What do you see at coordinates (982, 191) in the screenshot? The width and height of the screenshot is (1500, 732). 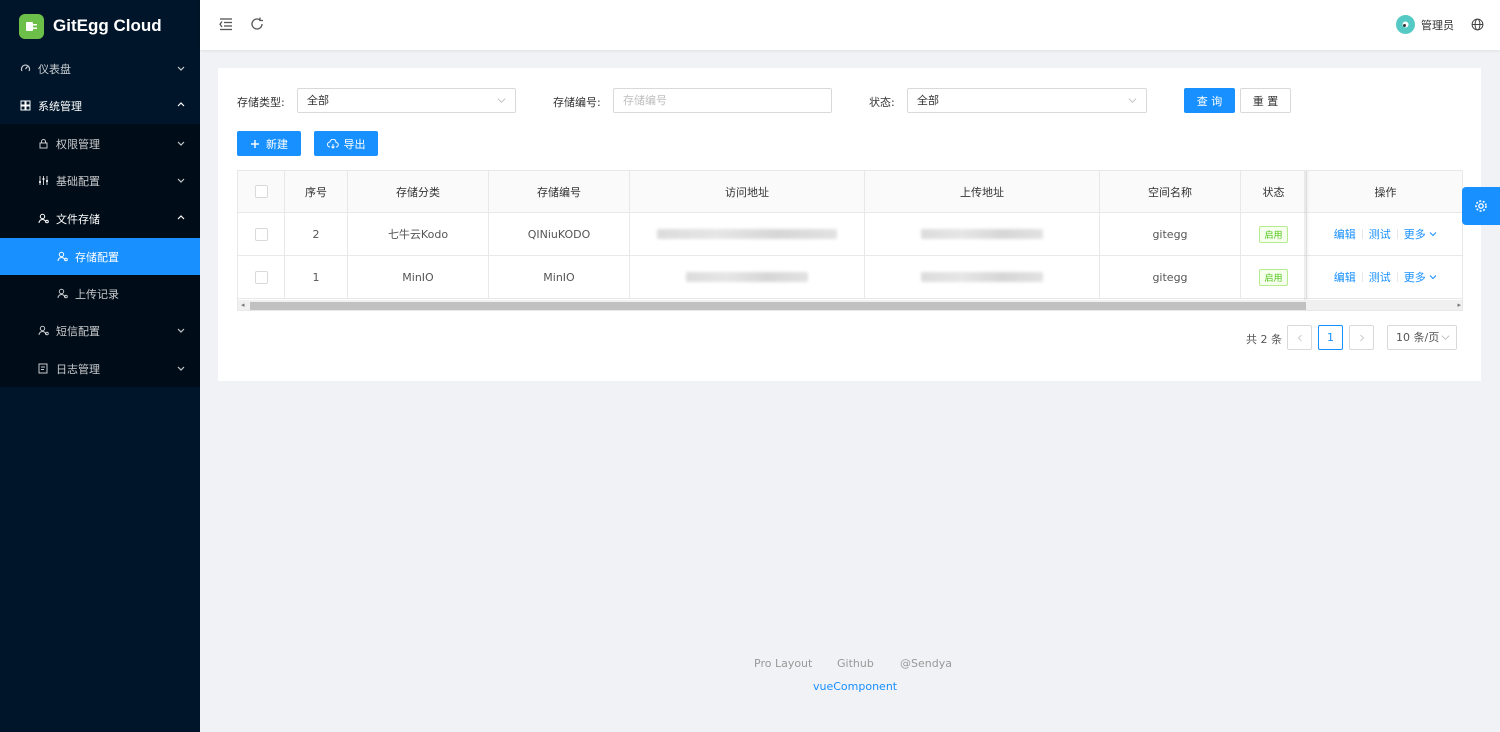 I see `column-header: 上传地址` at bounding box center [982, 191].